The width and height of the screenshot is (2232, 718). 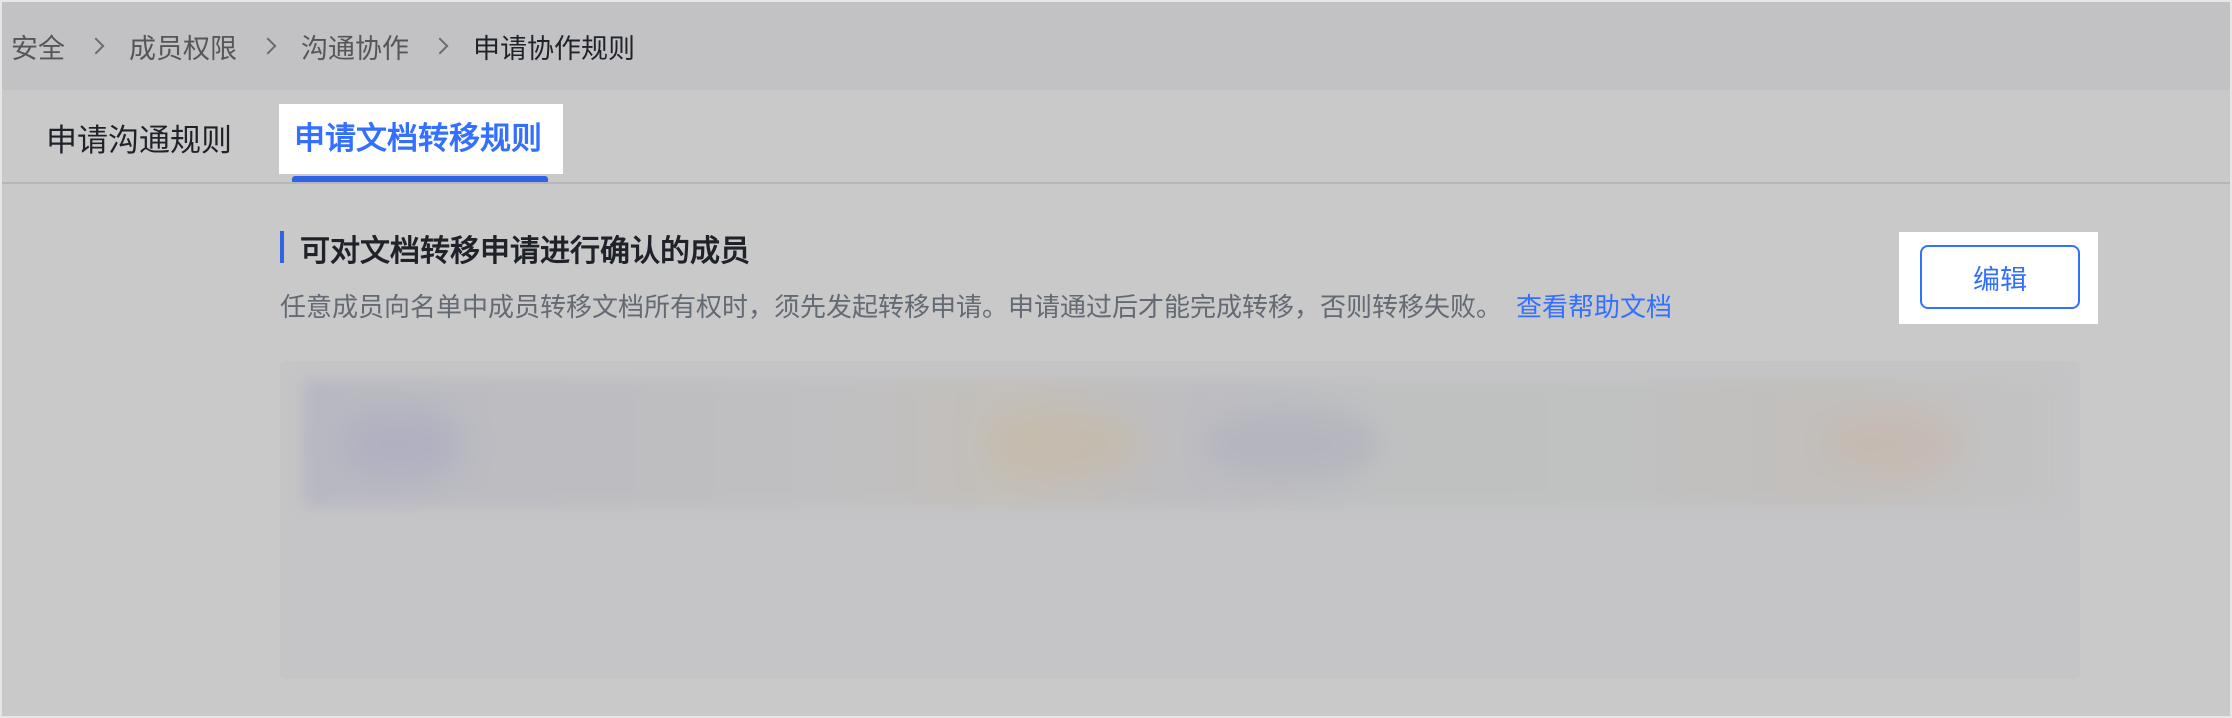 I want to click on breadcrumb-item-member-permissions: 成员权限, so click(x=183, y=46).